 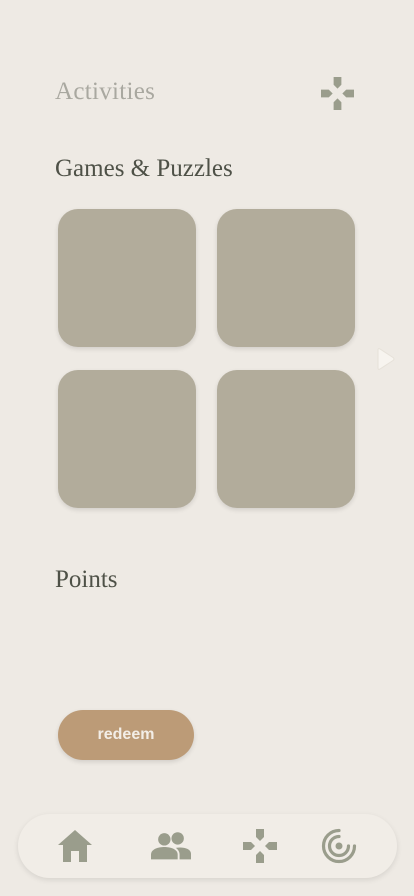 What do you see at coordinates (126, 735) in the screenshot?
I see `redeem-button: redeem` at bounding box center [126, 735].